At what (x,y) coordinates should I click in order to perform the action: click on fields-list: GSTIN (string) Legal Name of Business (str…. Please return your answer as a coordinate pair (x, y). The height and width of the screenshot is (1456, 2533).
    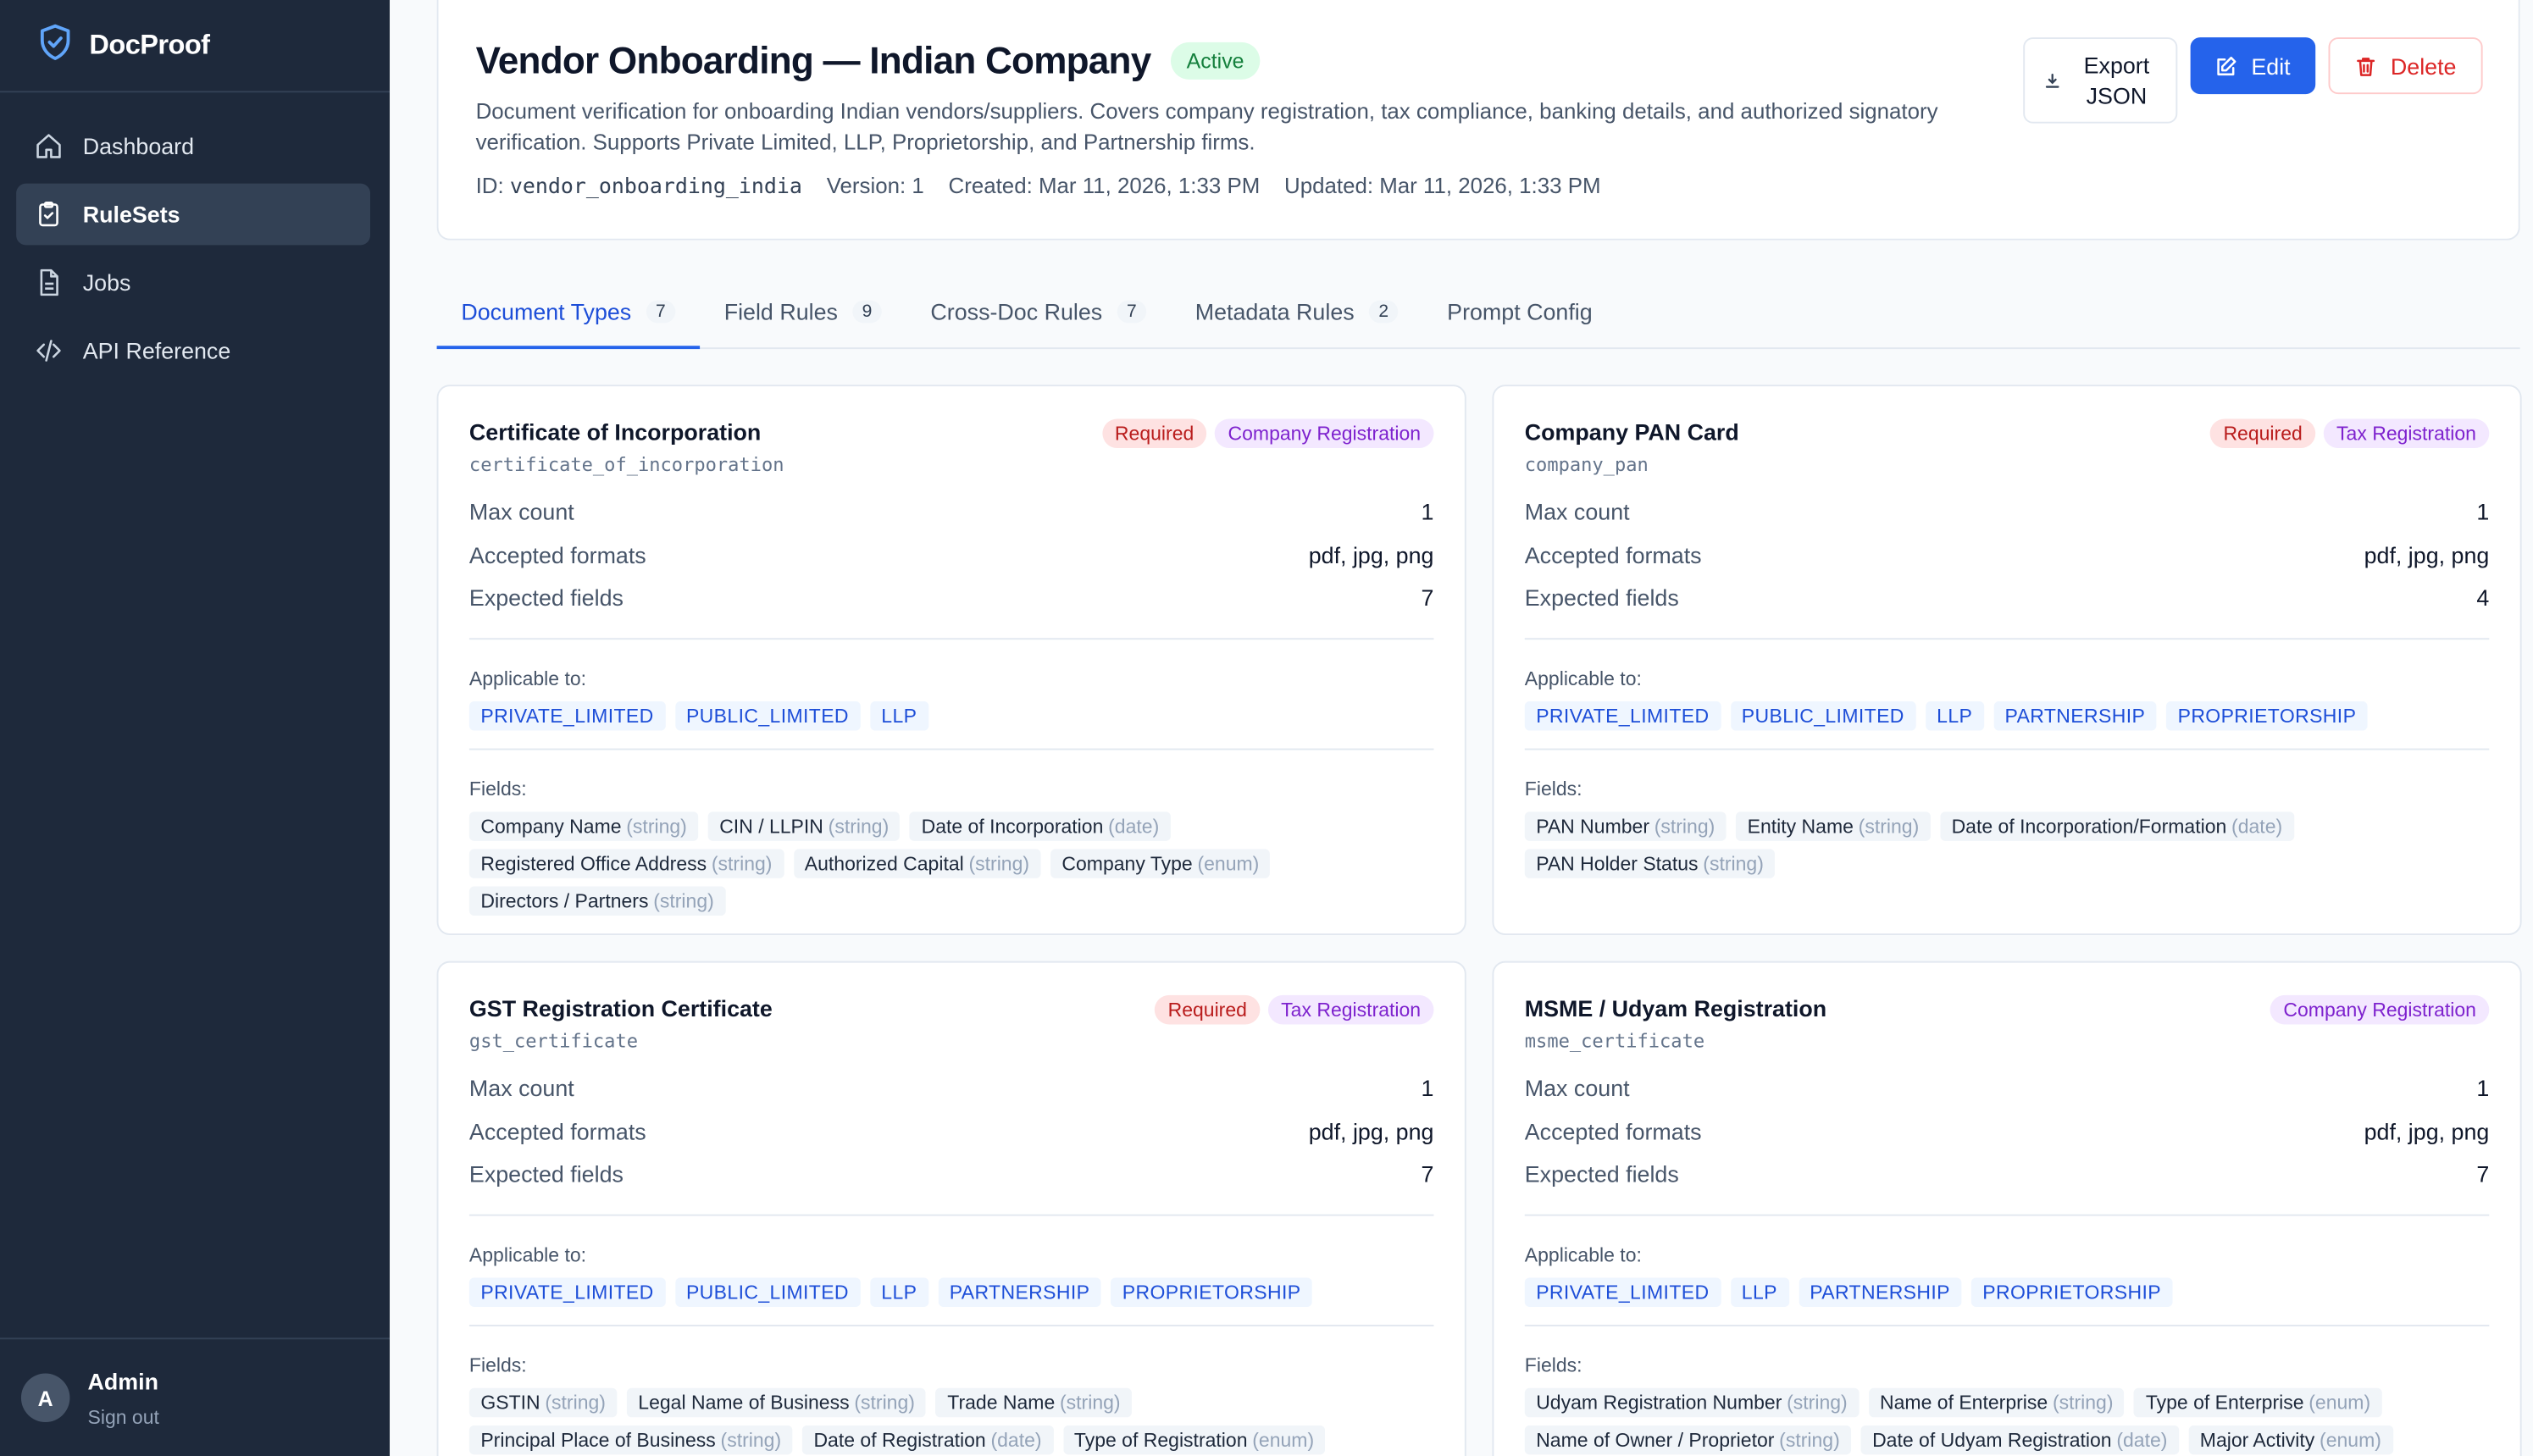
    Looking at the image, I should click on (951, 1420).